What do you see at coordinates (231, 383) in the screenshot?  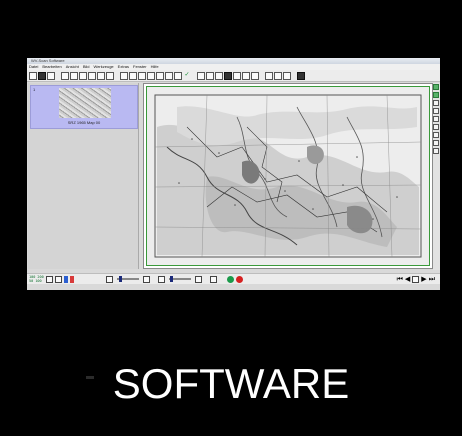 I see `brand-heading: SOFTWARE` at bounding box center [231, 383].